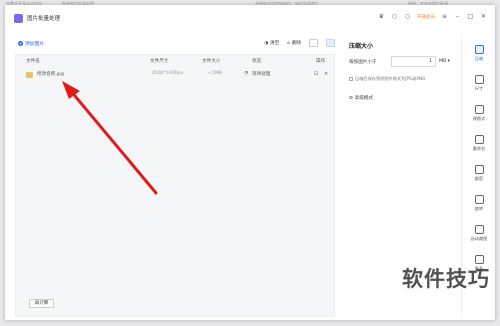 Image resolution: width=500 pixels, height=326 pixels. What do you see at coordinates (317, 74) in the screenshot?
I see `preview-icon: ⊡` at bounding box center [317, 74].